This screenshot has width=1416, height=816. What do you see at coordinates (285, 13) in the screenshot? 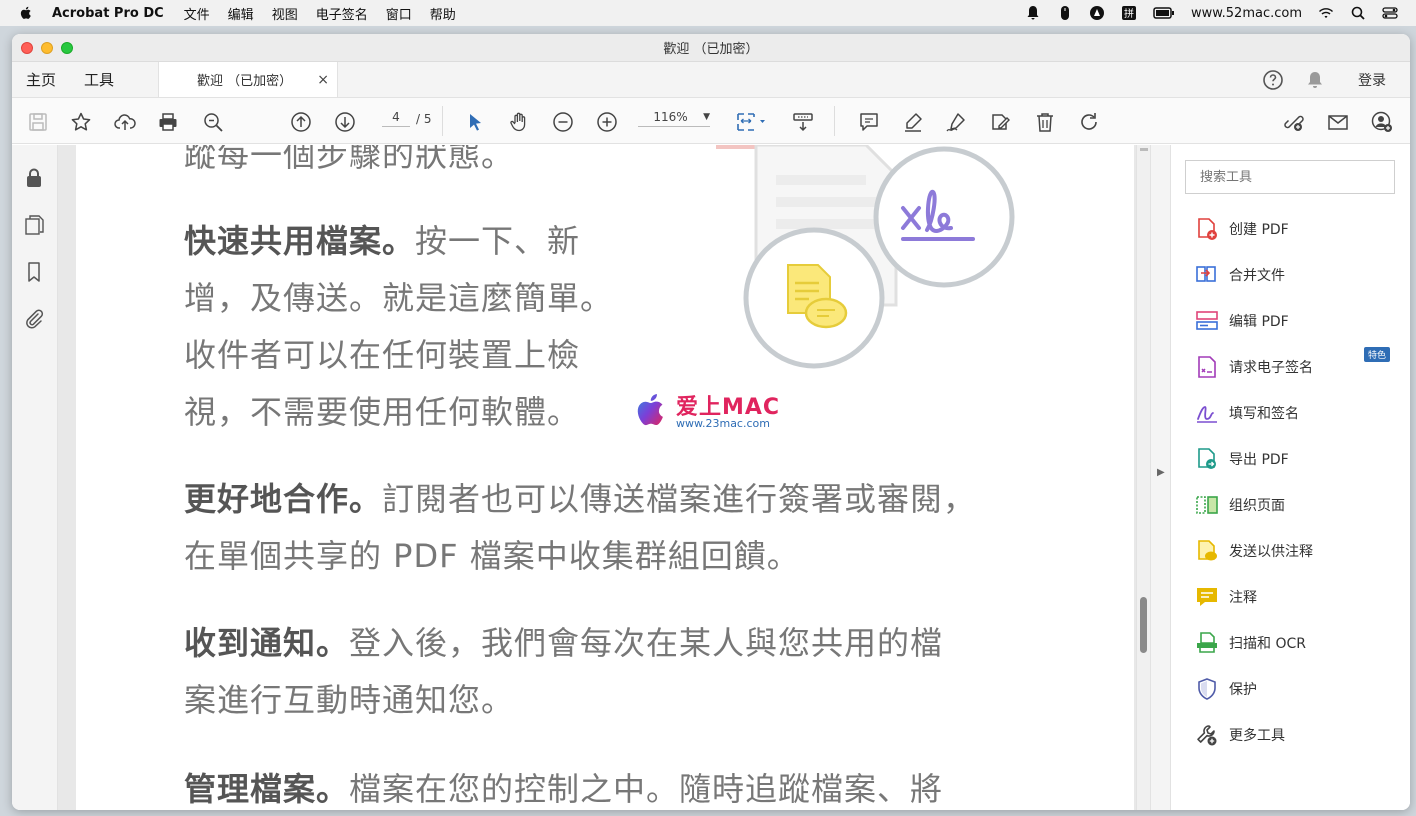
I see `menu-view: 视图` at bounding box center [285, 13].